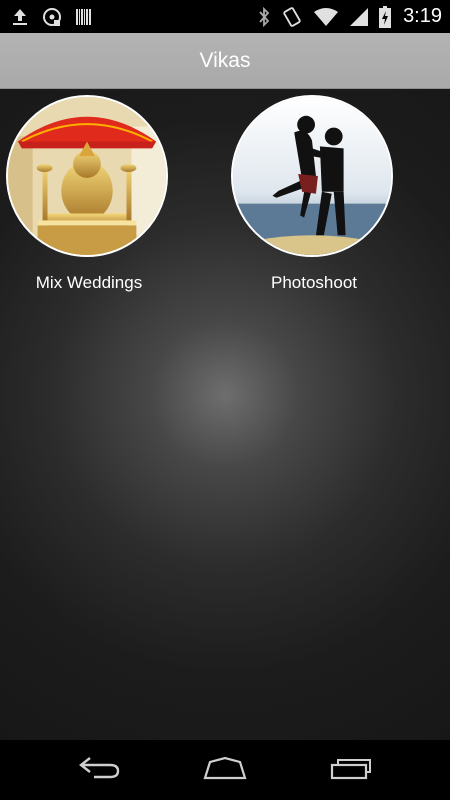 Image resolution: width=450 pixels, height=800 pixels. I want to click on bluetooth-icon, so click(264, 17).